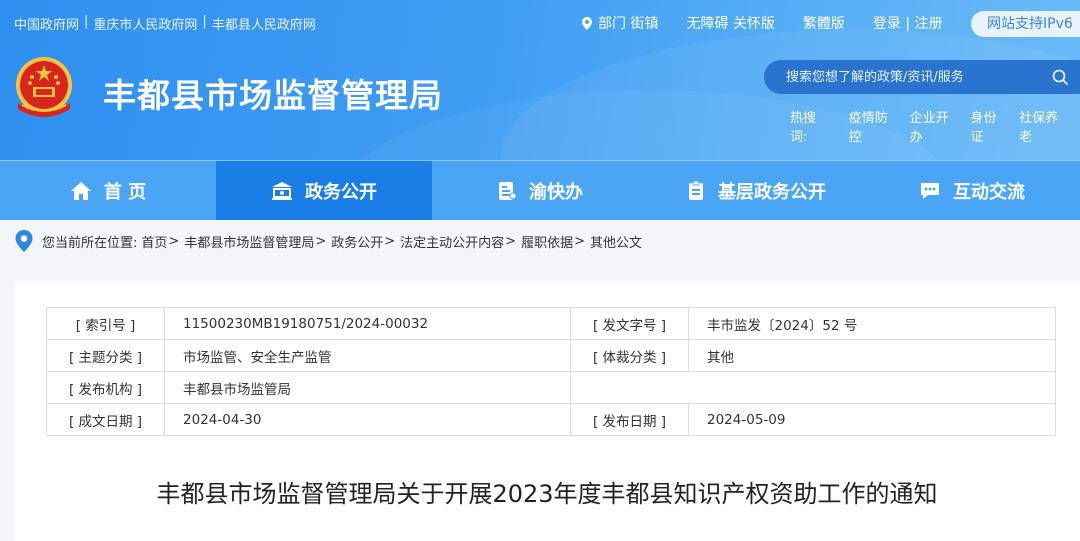 The width and height of the screenshot is (1080, 541). What do you see at coordinates (872, 323) in the screenshot?
I see `meta-value: 丰市监发〔2024〕52 号` at bounding box center [872, 323].